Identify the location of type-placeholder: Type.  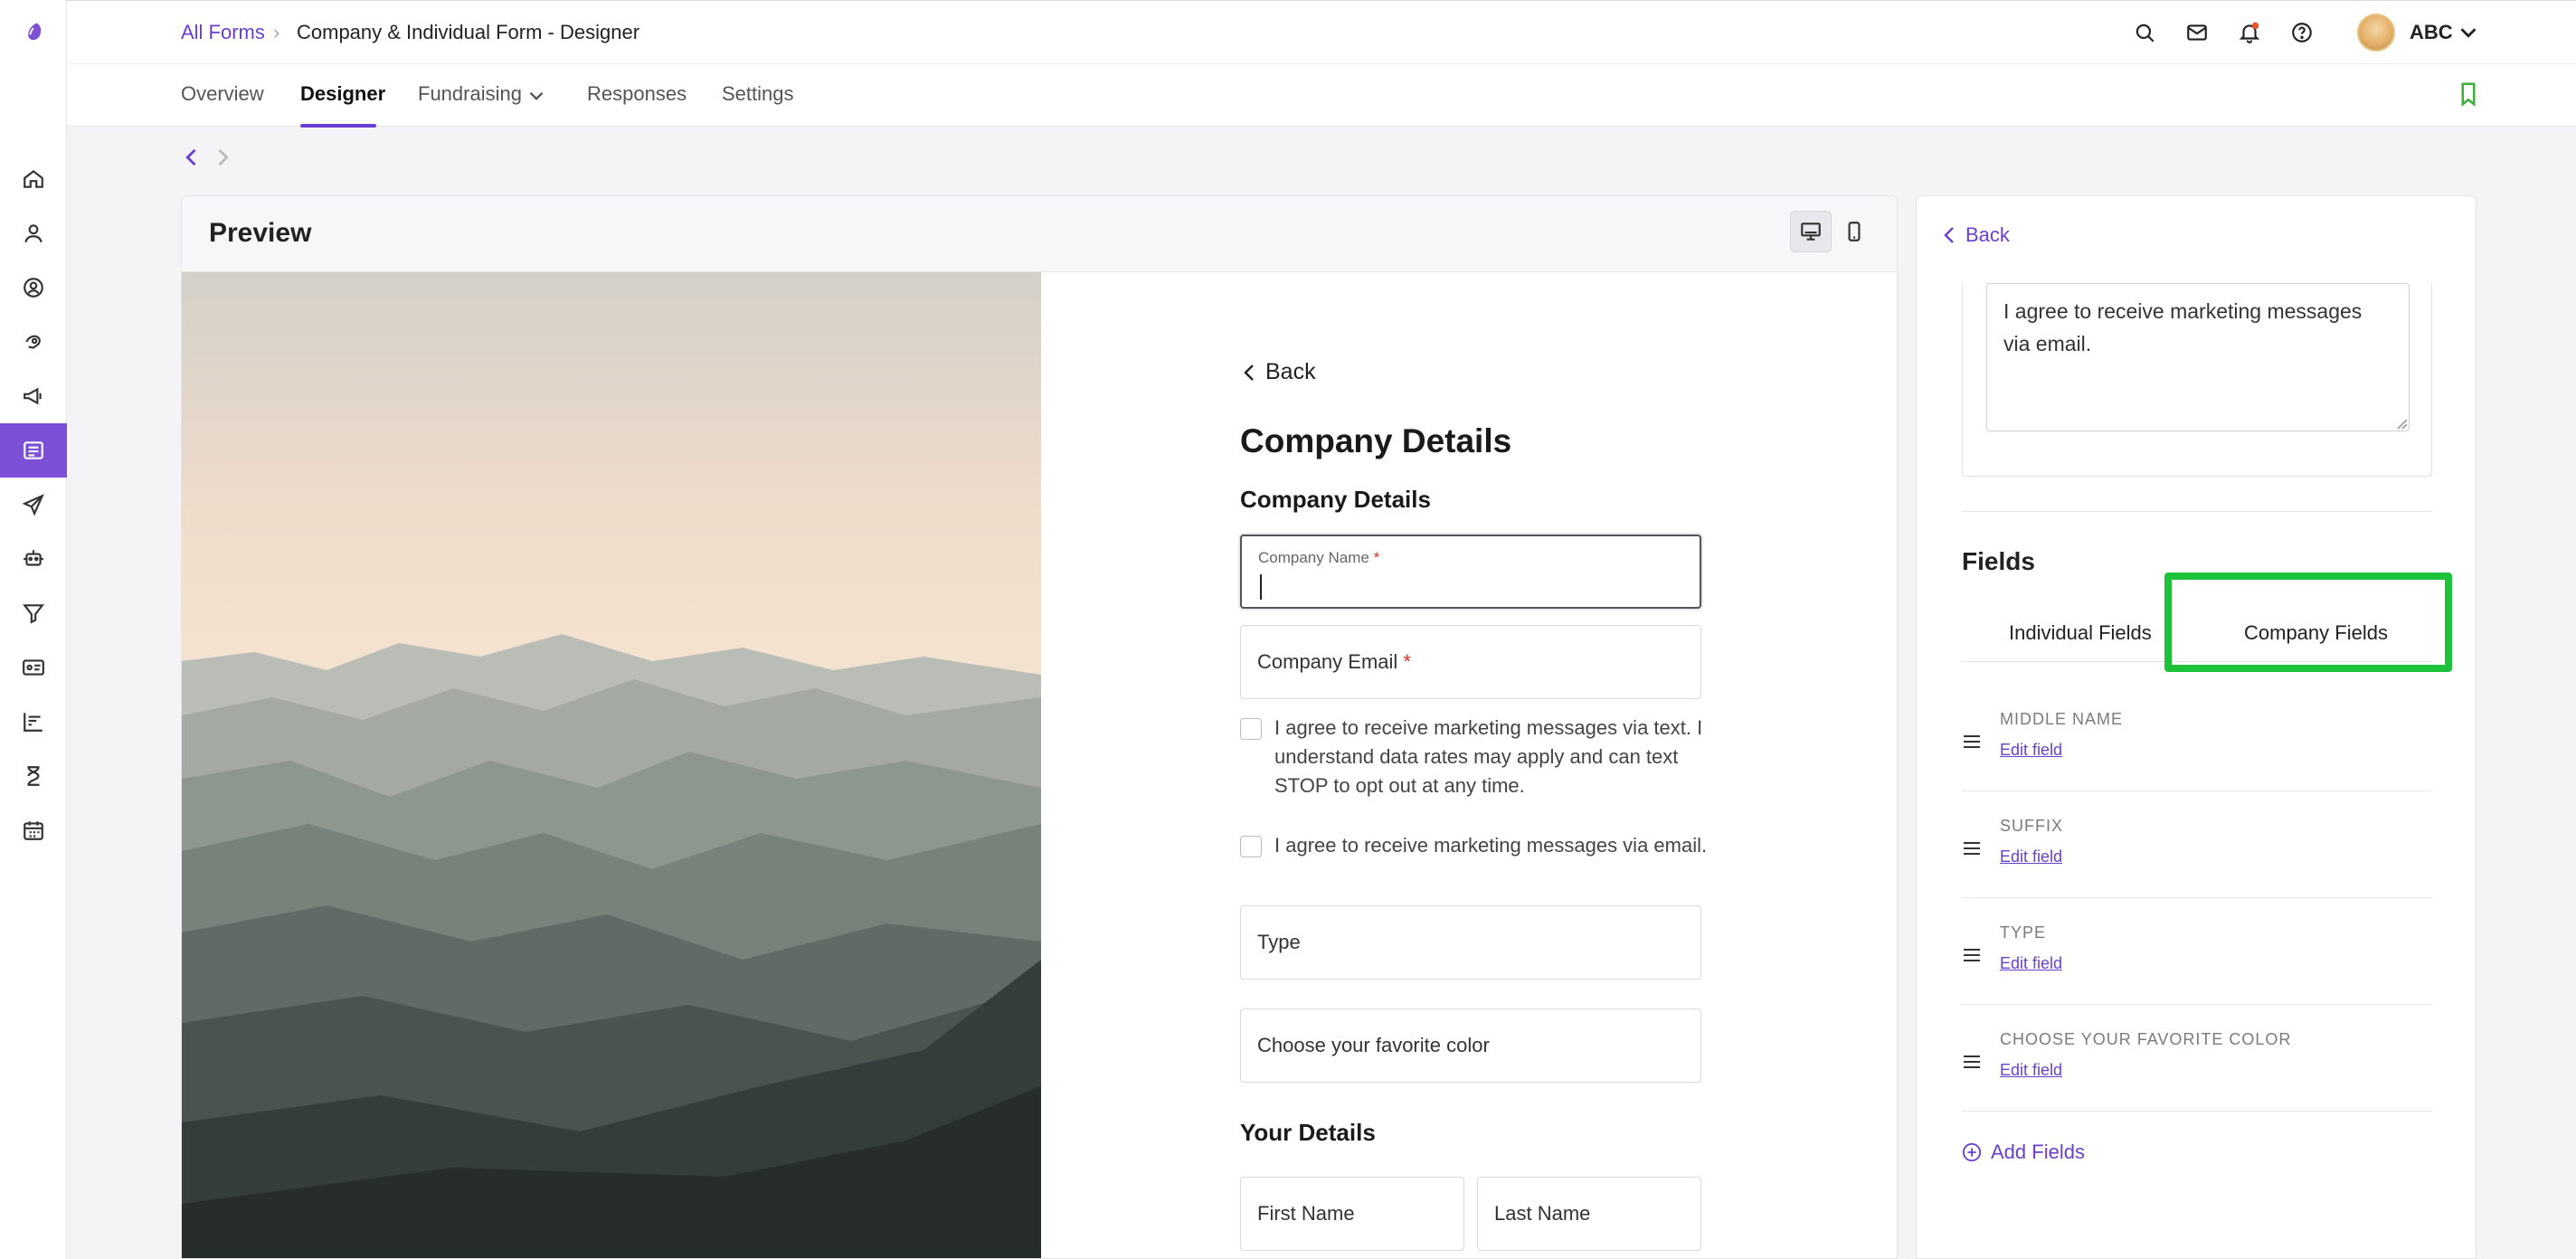
(1279, 942).